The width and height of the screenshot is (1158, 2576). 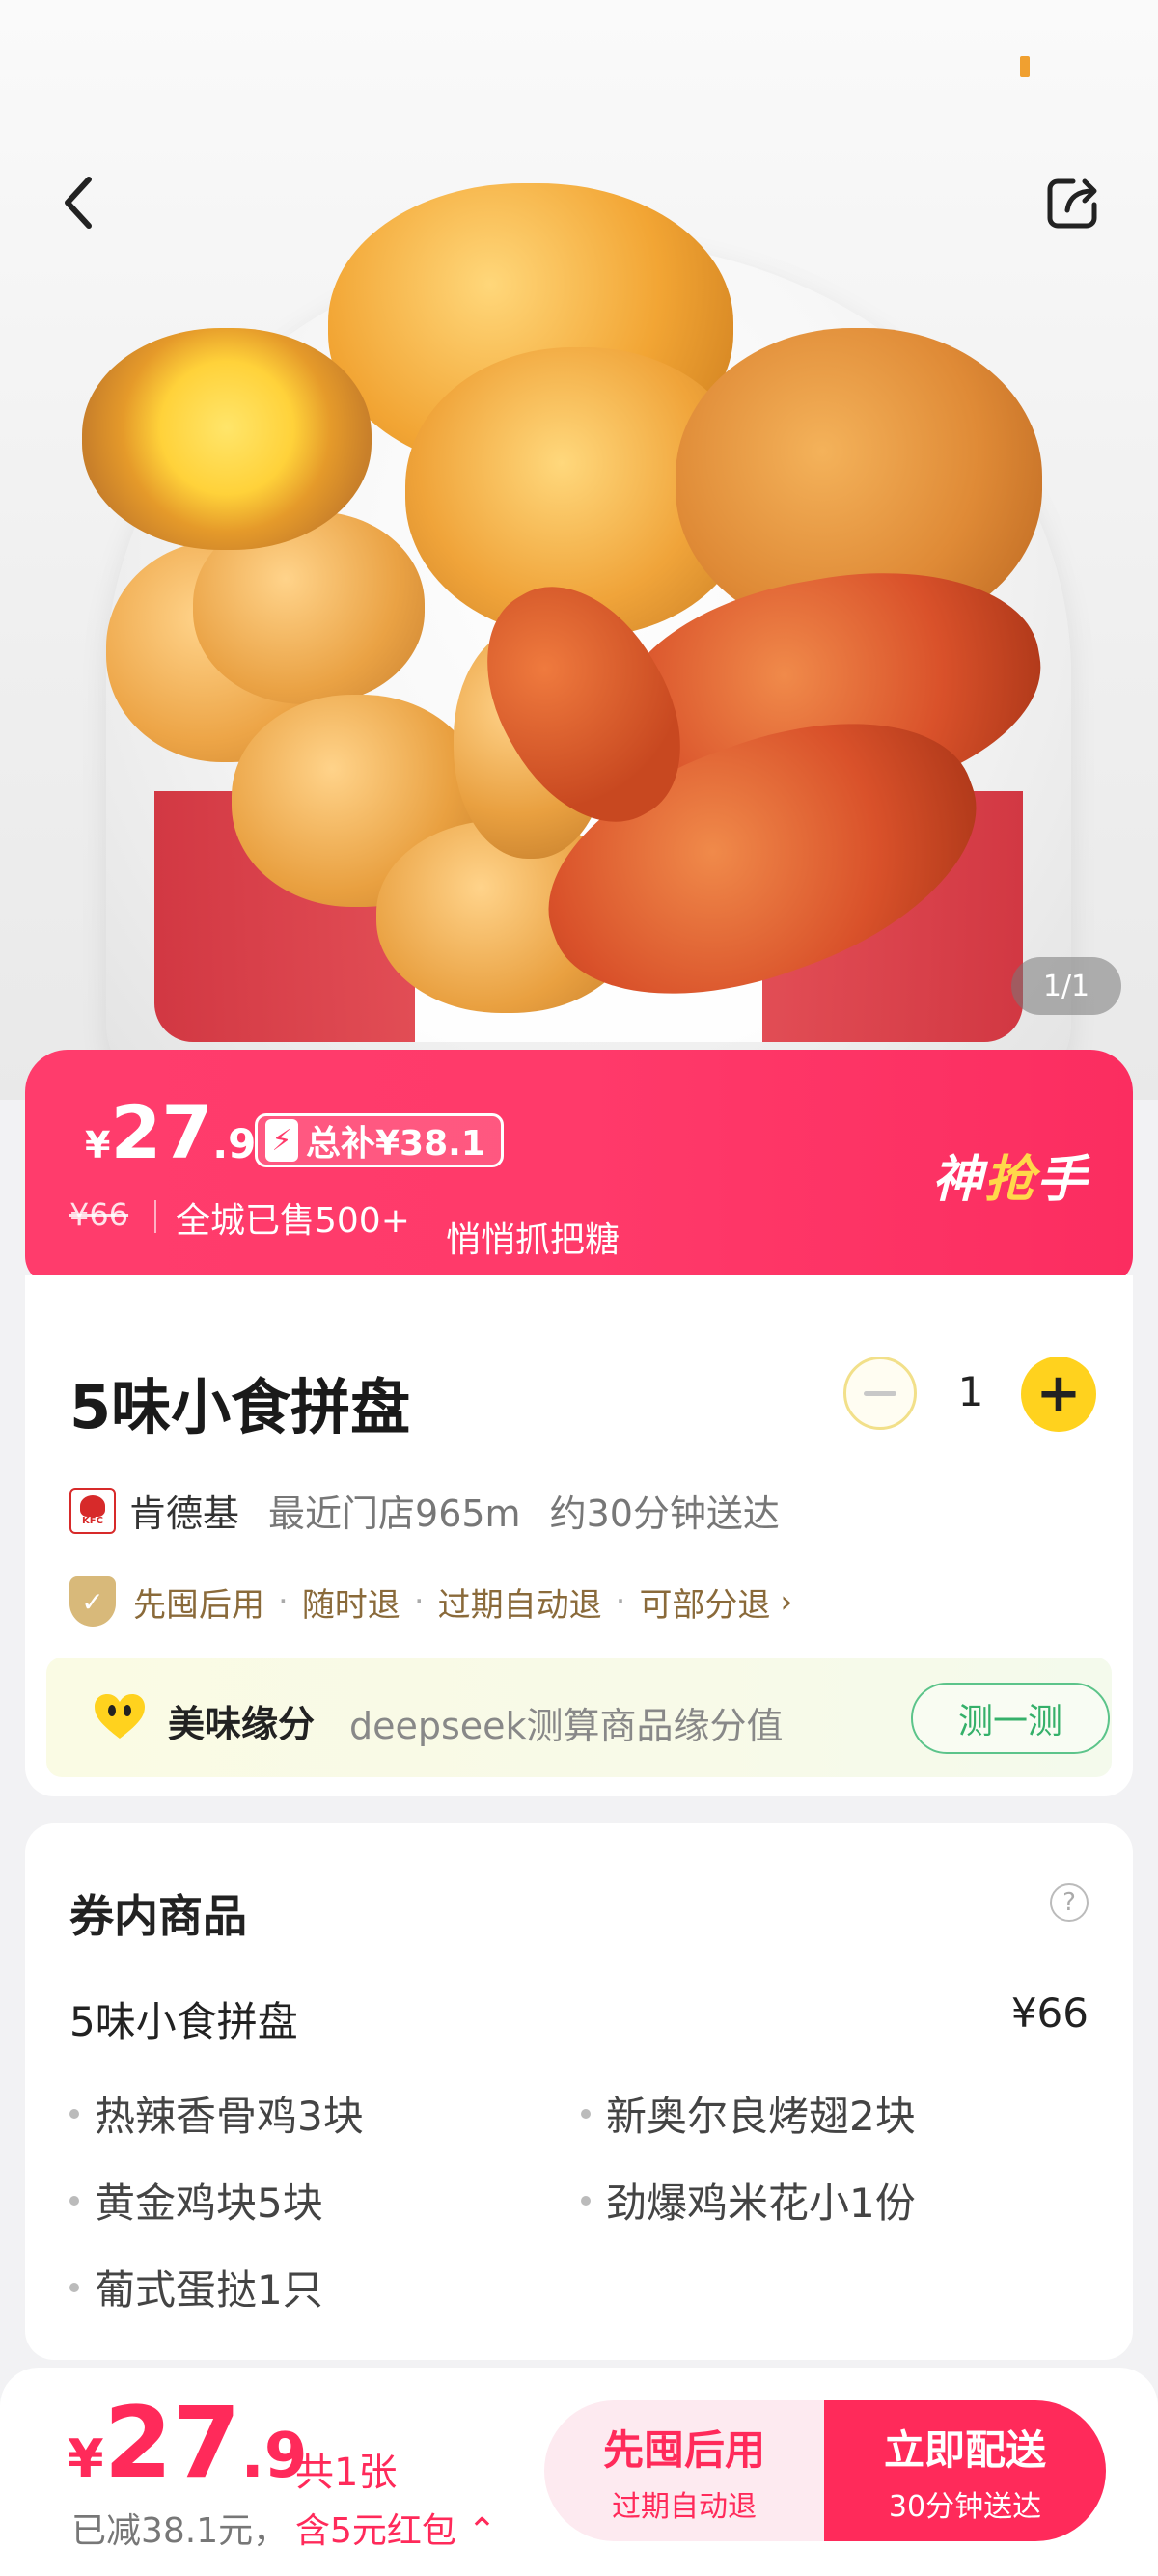 I want to click on quantity-increase-button: +, so click(x=1058, y=1394).